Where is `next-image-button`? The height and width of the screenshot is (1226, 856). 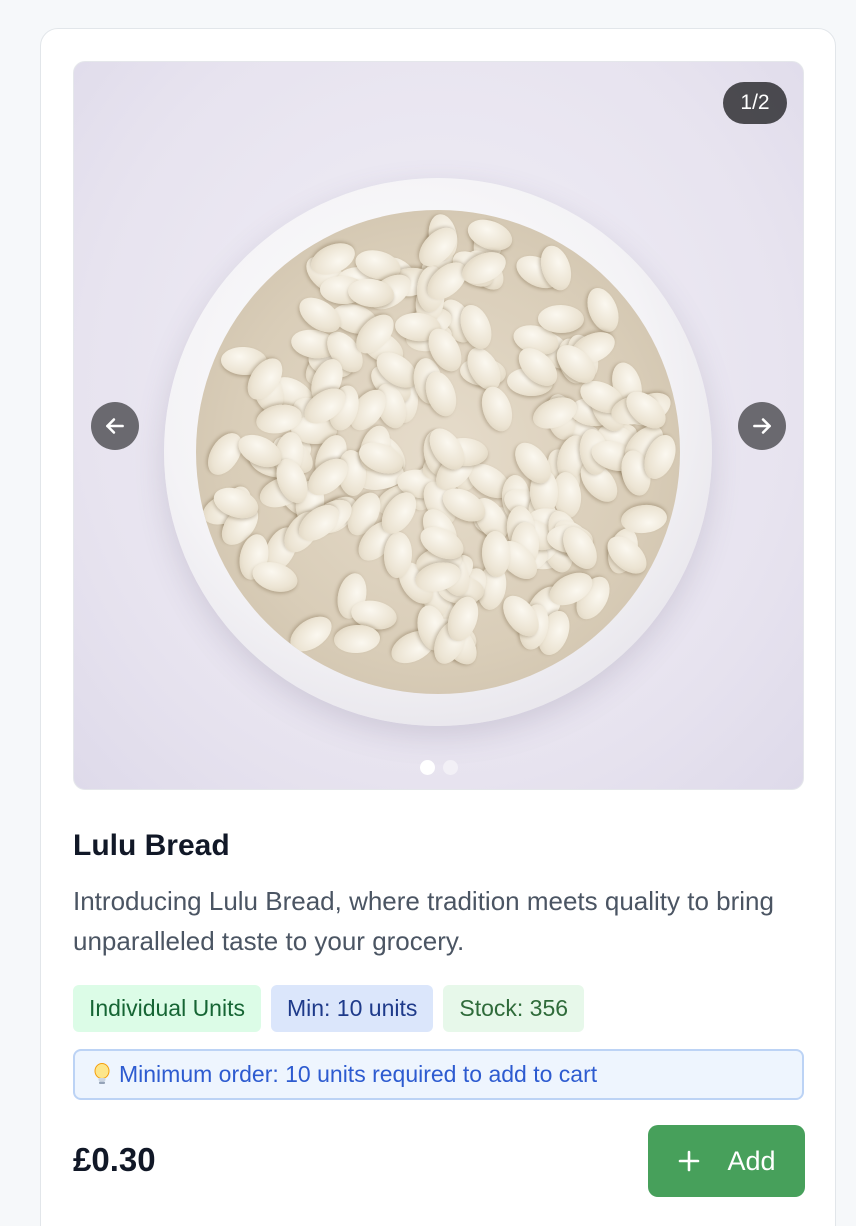
next-image-button is located at coordinates (762, 426).